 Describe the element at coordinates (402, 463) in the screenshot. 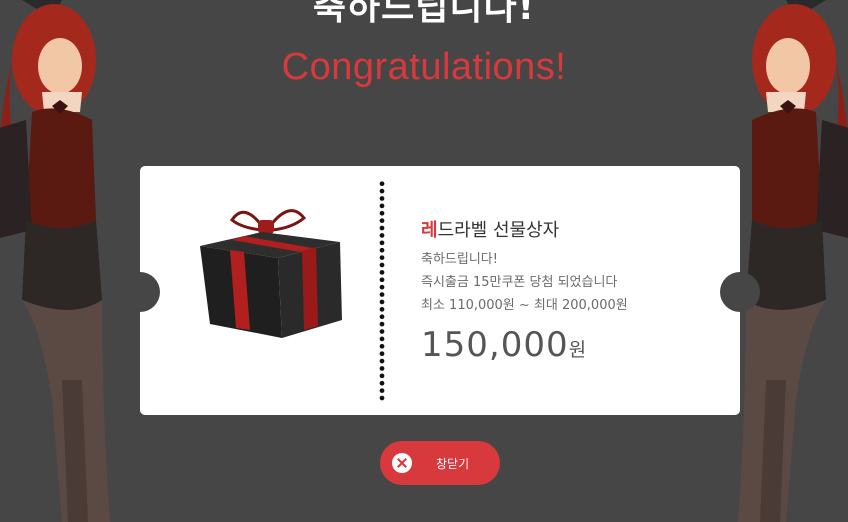

I see `close-icon` at that location.